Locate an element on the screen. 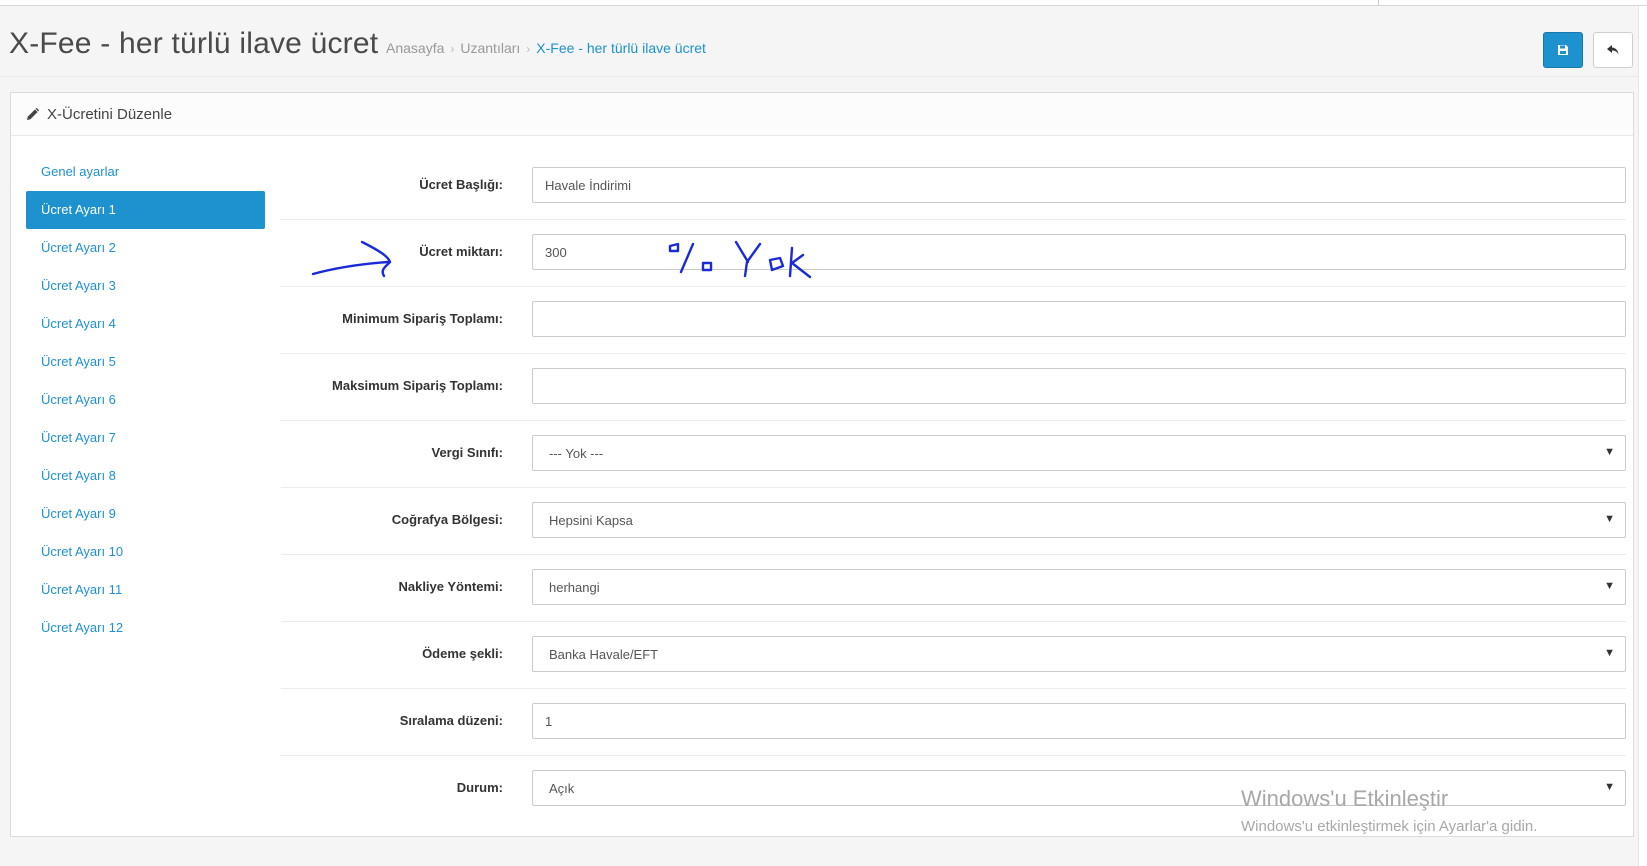 The width and height of the screenshot is (1647, 866). fee-amount-input is located at coordinates (1079, 252).